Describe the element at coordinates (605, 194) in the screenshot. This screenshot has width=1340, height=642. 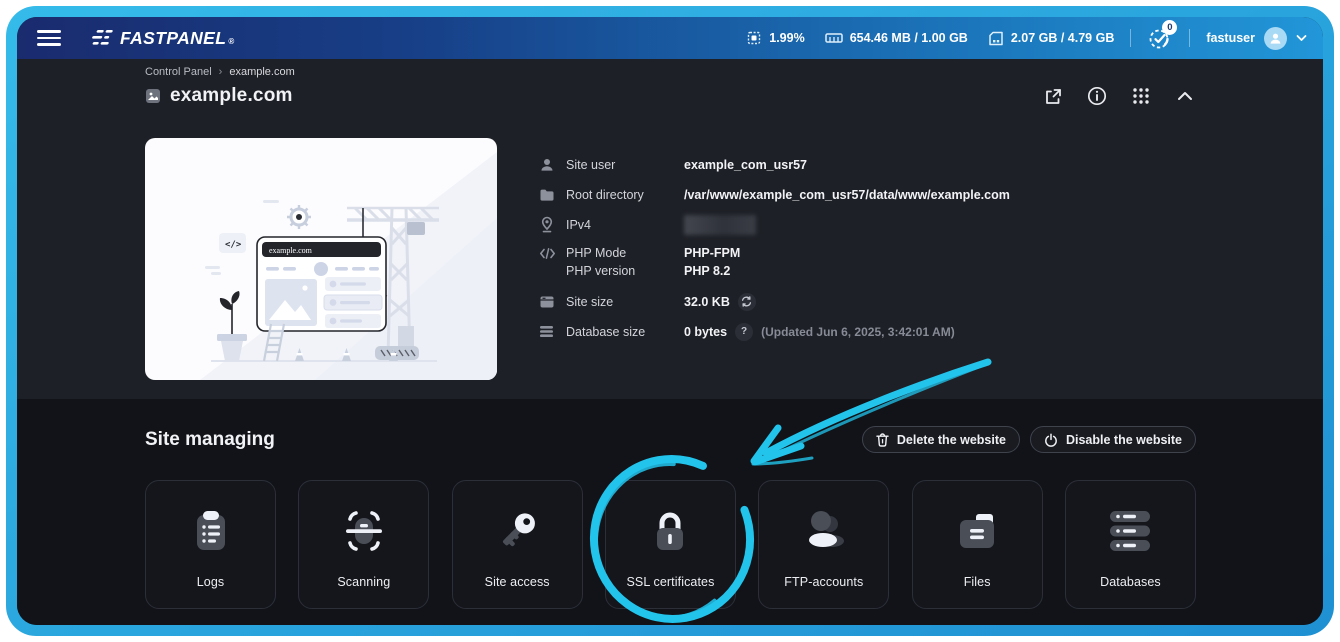
I see `root-directory-label: Root directory` at that location.